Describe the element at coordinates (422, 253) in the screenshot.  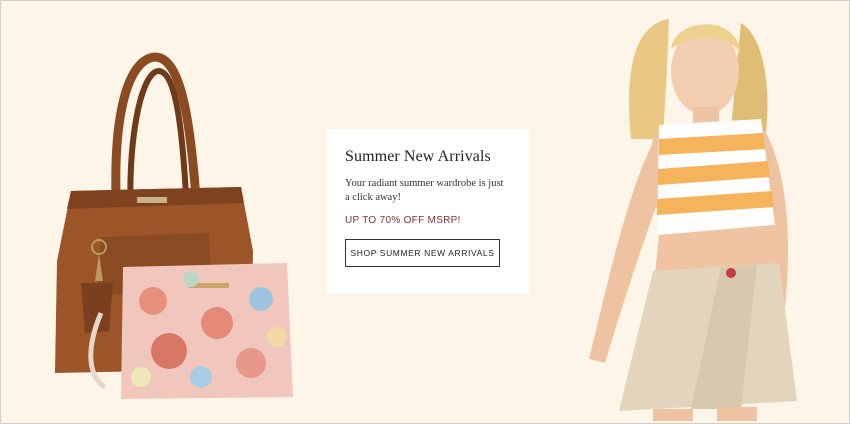
I see `shop-summer-new-arrivals-button: SHOP SUMMER NEW ARRIVALS` at that location.